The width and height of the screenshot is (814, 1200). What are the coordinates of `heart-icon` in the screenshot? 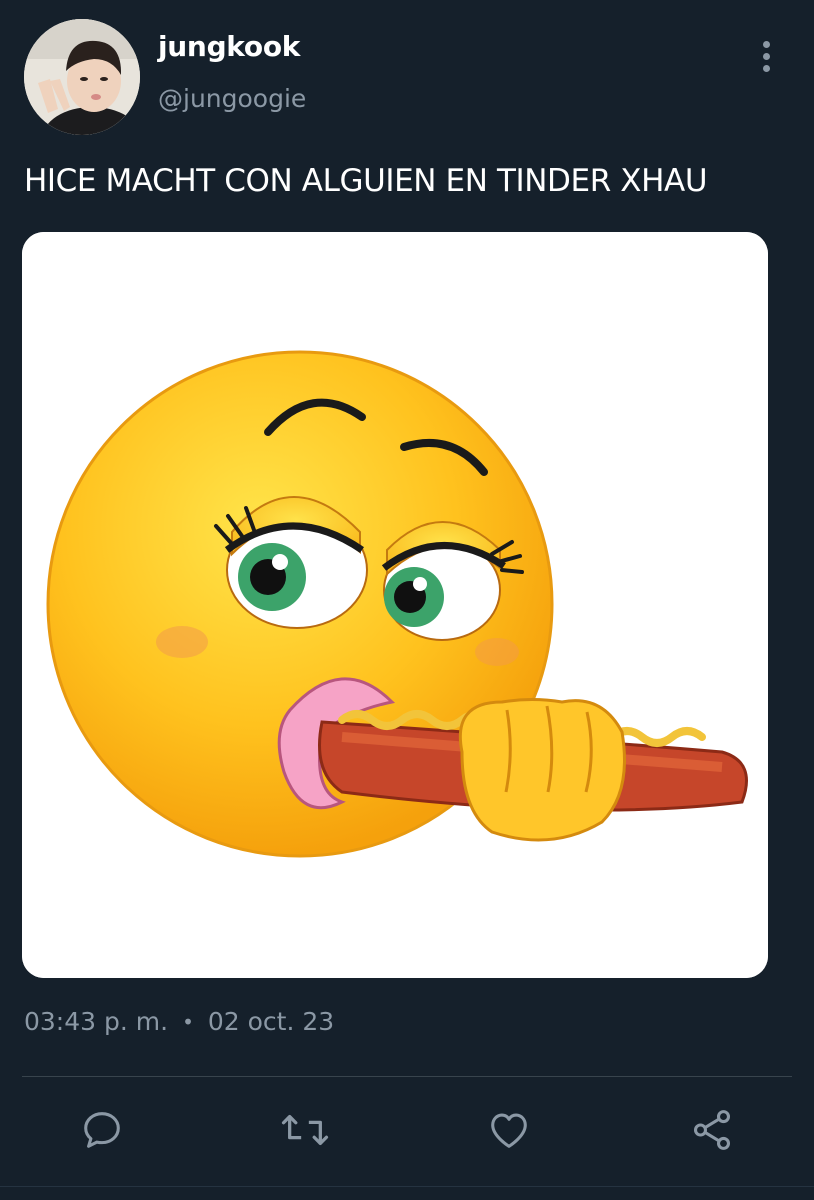 It's located at (509, 1130).